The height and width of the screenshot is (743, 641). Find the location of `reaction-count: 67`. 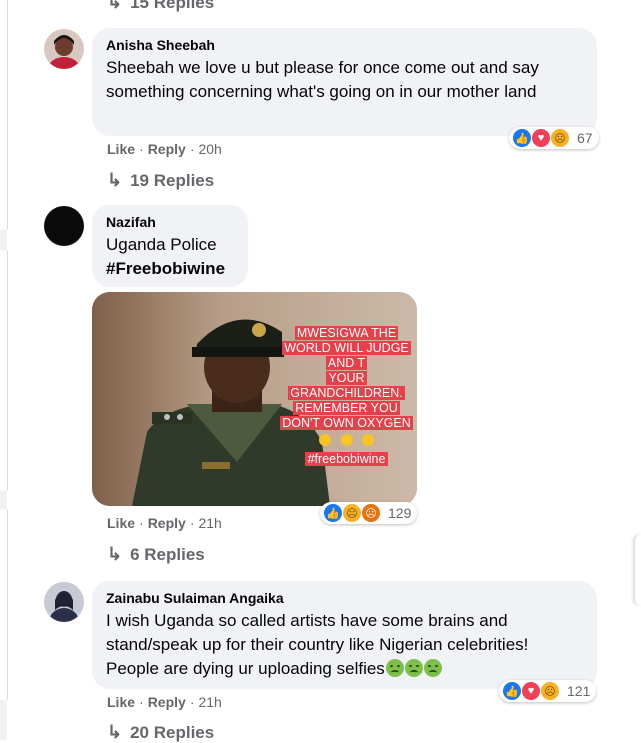

reaction-count: 67 is located at coordinates (585, 138).